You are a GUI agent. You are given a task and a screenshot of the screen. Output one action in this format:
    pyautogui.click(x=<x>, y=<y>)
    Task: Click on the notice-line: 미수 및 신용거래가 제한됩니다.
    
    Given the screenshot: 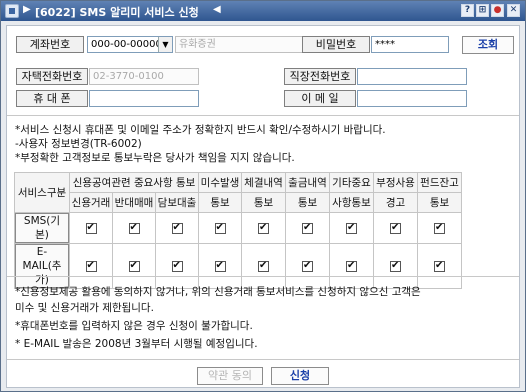 What is the action you would take?
    pyautogui.click(x=84, y=308)
    